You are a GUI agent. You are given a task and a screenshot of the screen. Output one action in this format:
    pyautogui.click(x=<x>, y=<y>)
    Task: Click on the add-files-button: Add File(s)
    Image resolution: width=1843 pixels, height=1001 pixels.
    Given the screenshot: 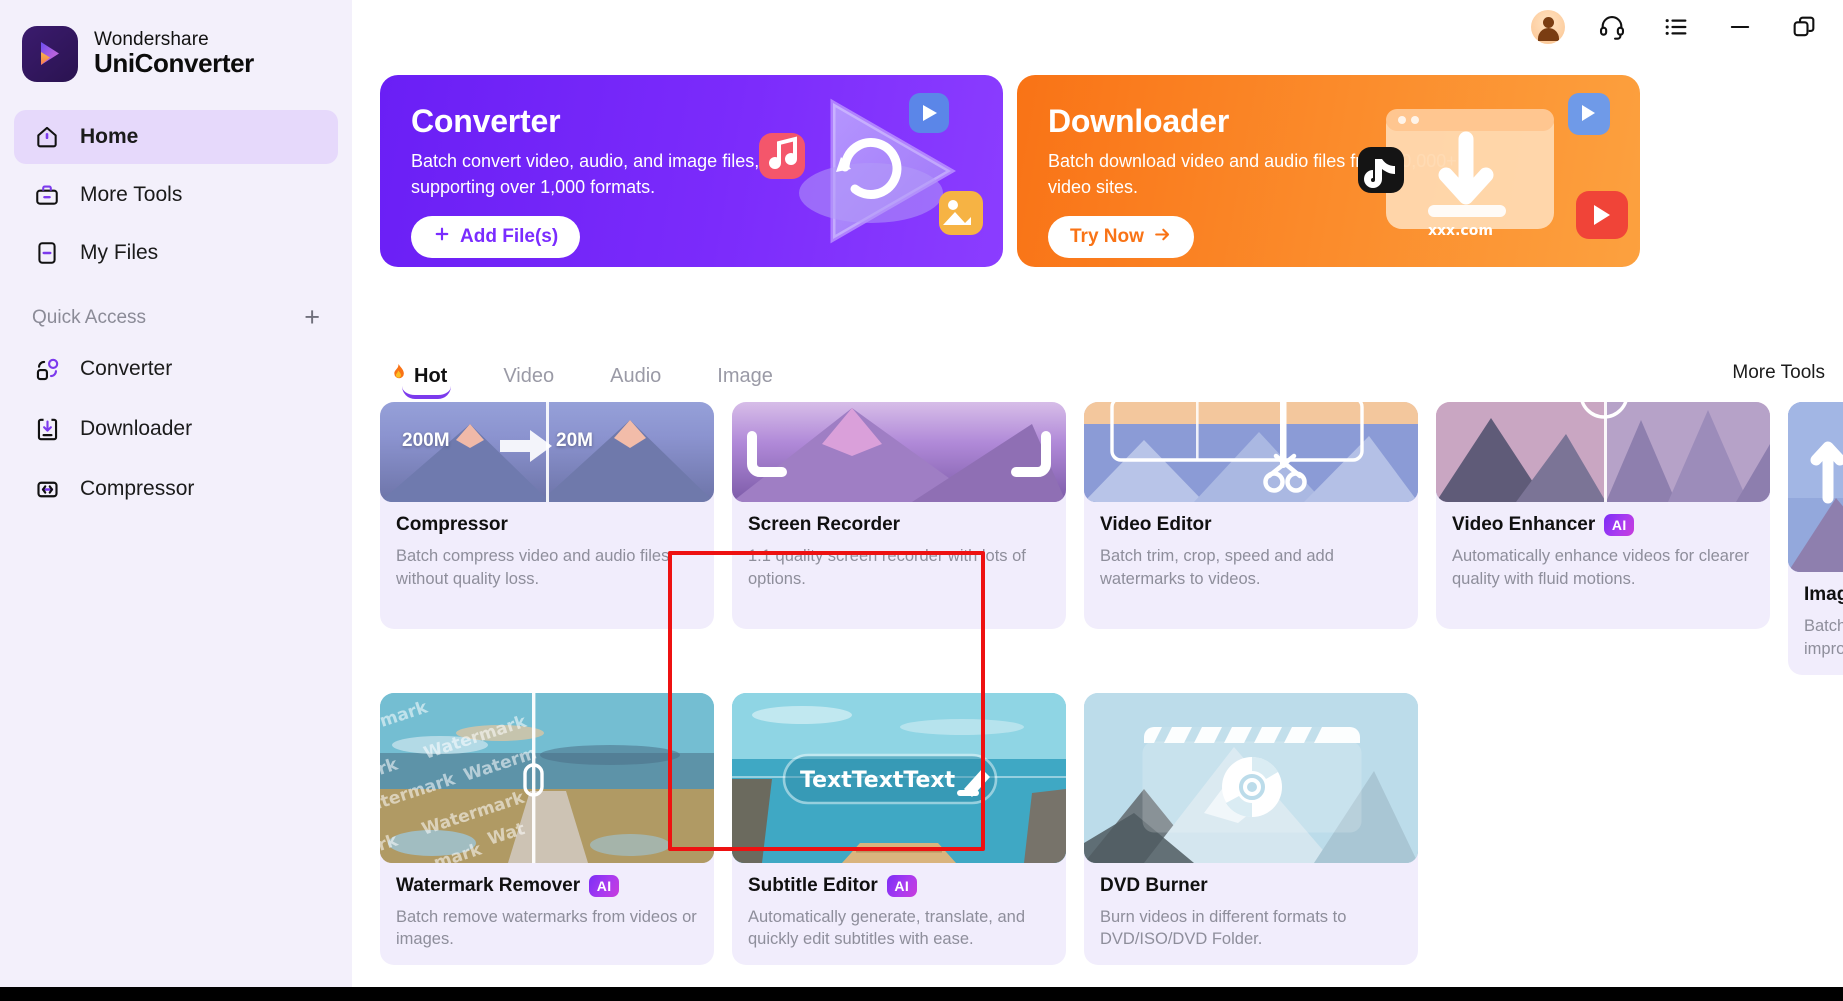 What is the action you would take?
    pyautogui.click(x=496, y=237)
    